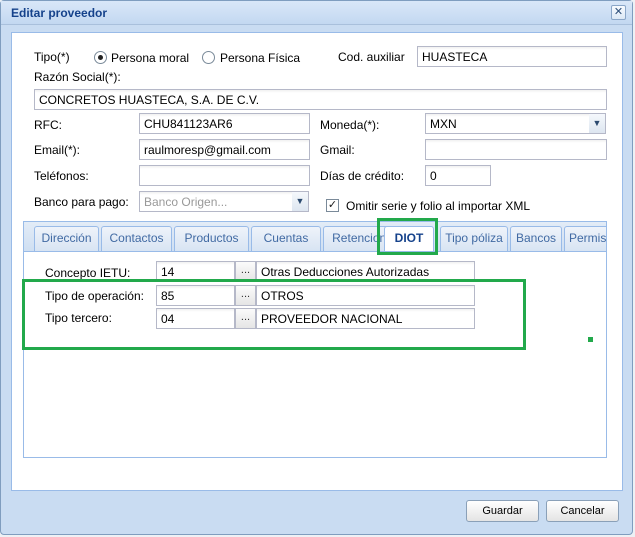  I want to click on marker-dot, so click(590, 339).